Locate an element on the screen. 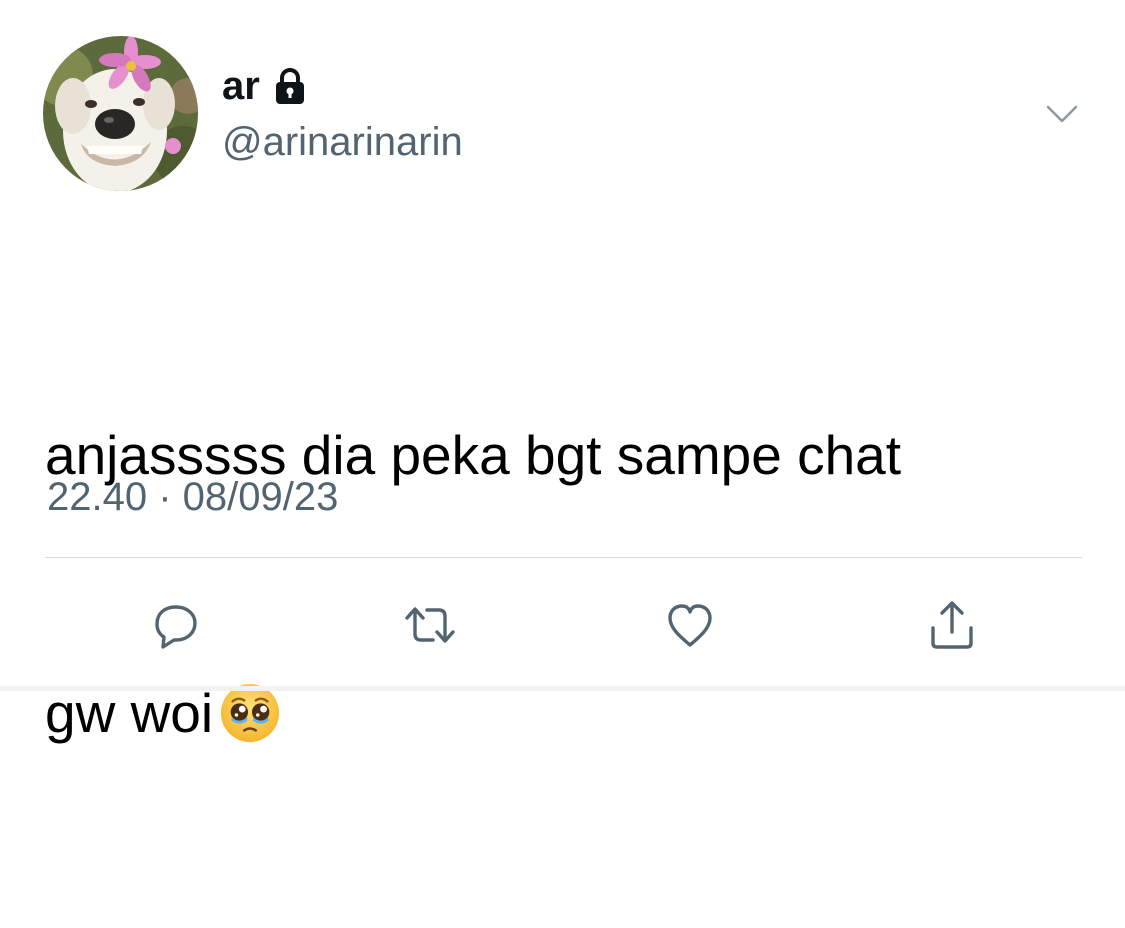 The width and height of the screenshot is (1125, 928). bottom-edge is located at coordinates (562, 688).